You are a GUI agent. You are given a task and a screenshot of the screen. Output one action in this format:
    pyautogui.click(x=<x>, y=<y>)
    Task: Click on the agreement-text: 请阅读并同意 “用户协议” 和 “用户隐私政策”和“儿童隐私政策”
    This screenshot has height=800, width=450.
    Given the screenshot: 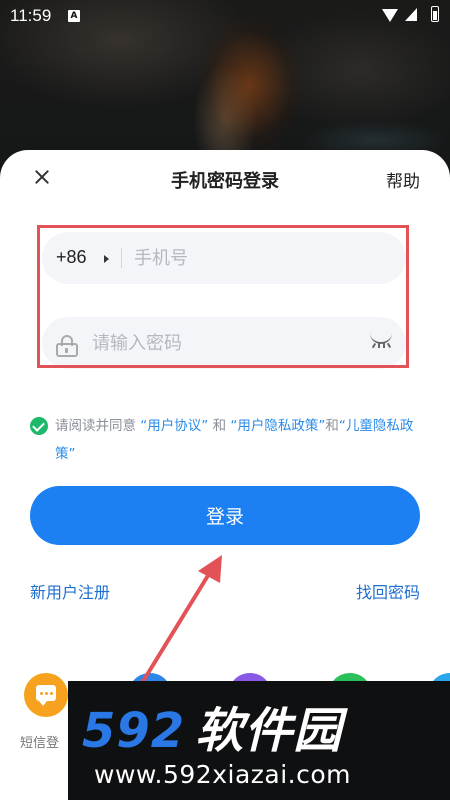 What is the action you would take?
    pyautogui.click(x=227, y=440)
    